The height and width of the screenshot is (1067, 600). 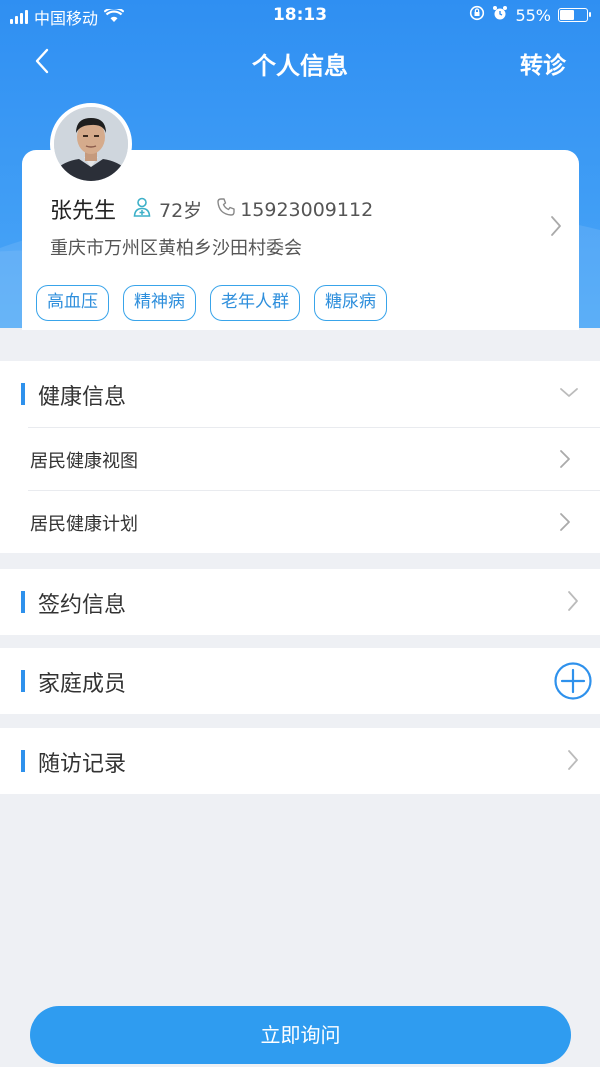 I want to click on profile-meta: 72岁 15923009112, so click(x=253, y=209).